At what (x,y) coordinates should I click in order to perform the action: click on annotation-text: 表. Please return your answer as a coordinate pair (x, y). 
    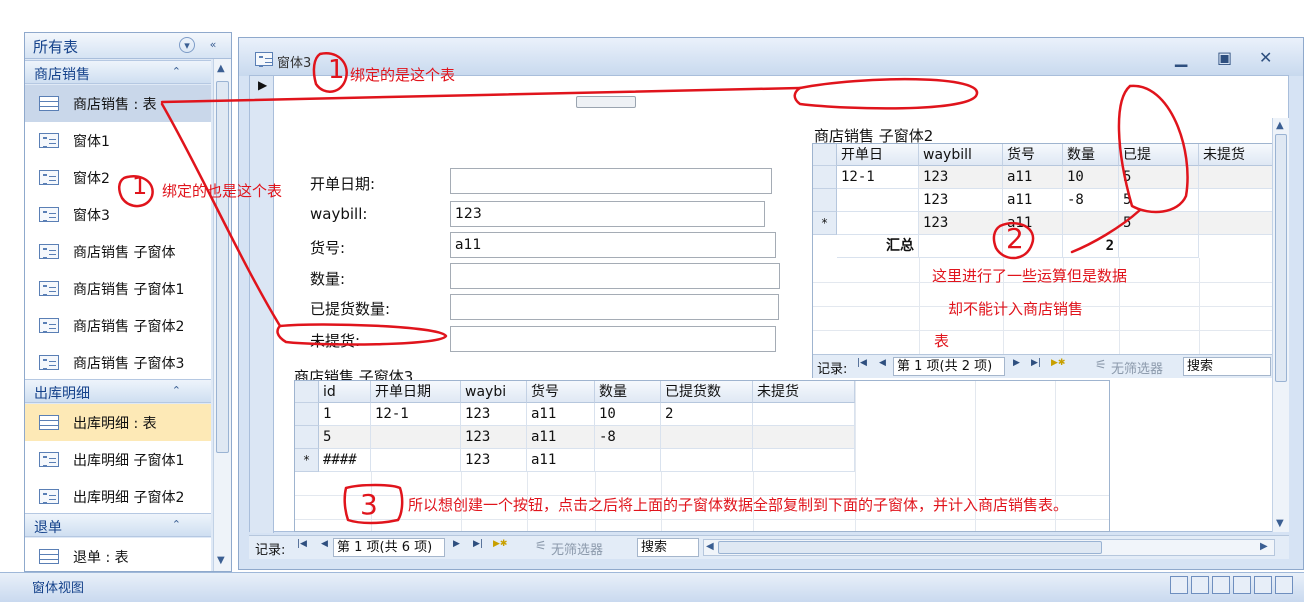
    Looking at the image, I should click on (942, 341).